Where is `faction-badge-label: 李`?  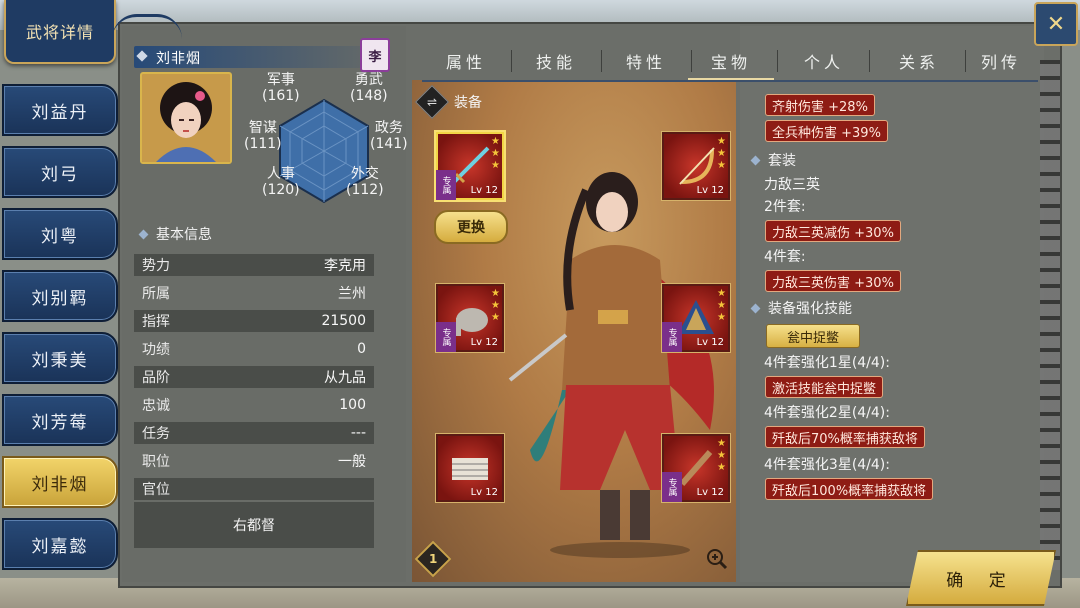
faction-badge-label: 李 is located at coordinates (375, 57).